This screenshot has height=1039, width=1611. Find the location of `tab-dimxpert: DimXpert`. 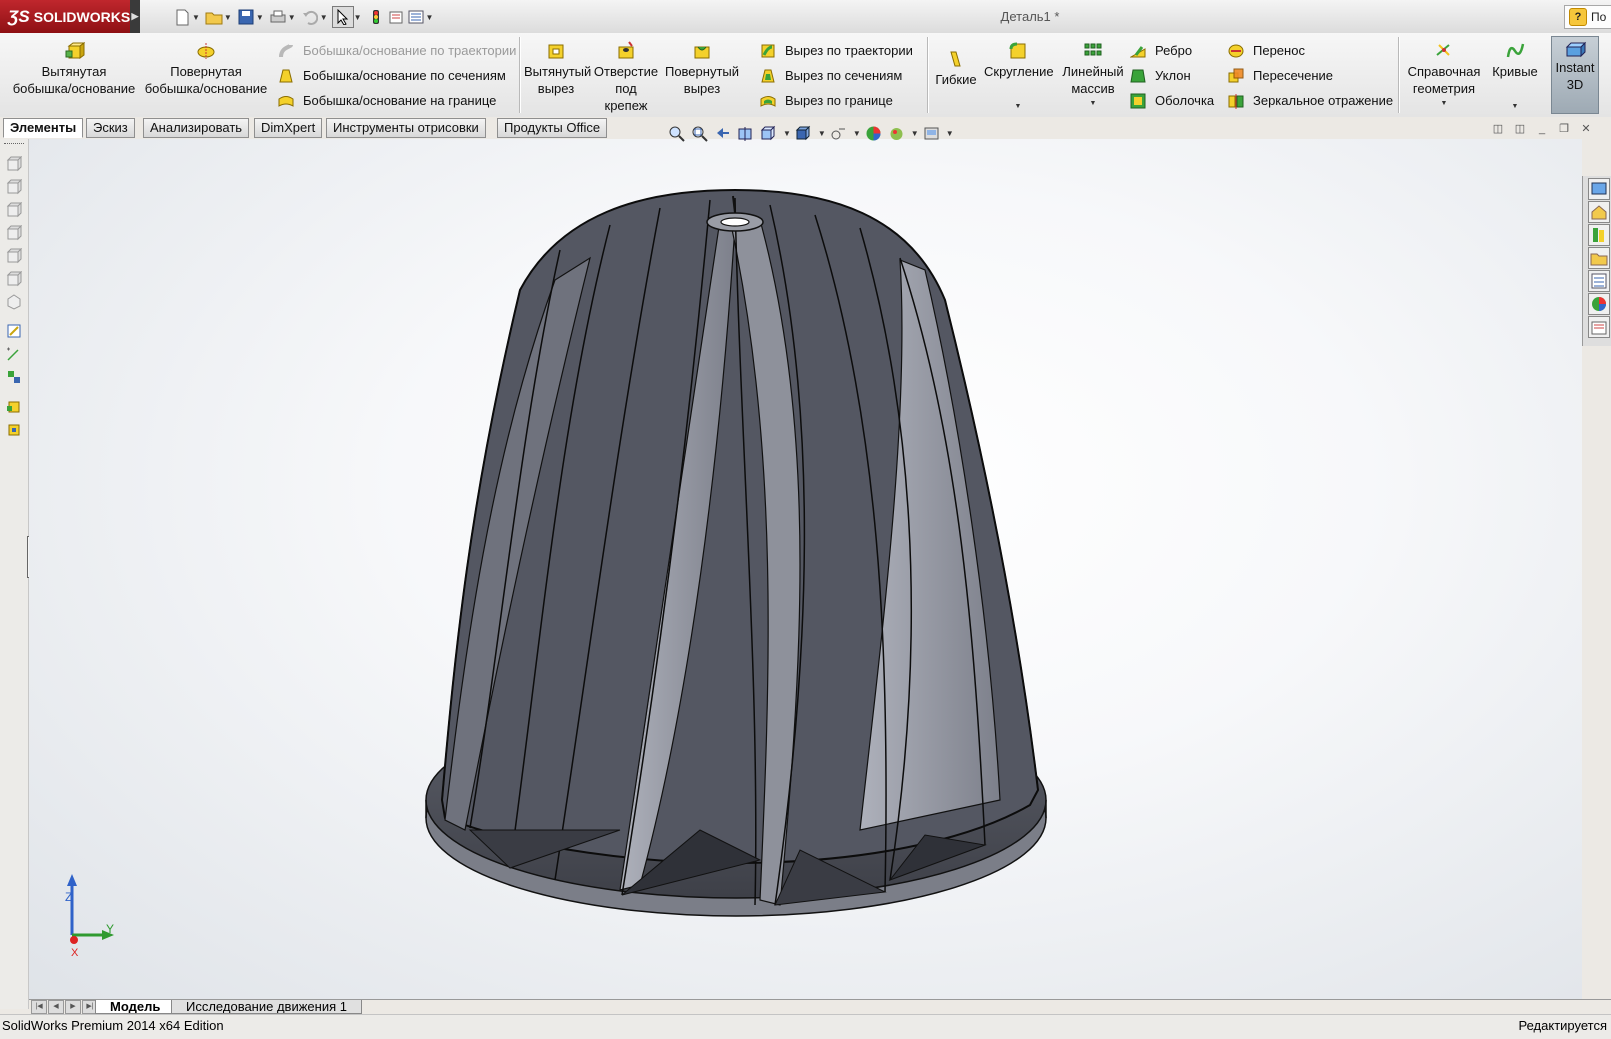

tab-dimxpert: DimXpert is located at coordinates (288, 128).